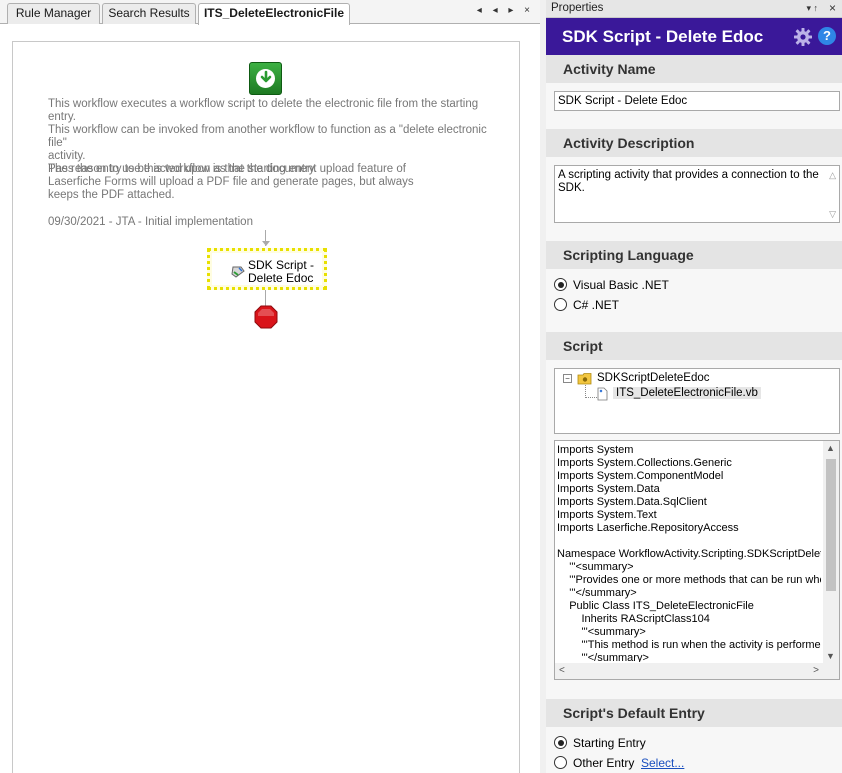  What do you see at coordinates (584, 379) in the screenshot?
I see `folder-icon` at bounding box center [584, 379].